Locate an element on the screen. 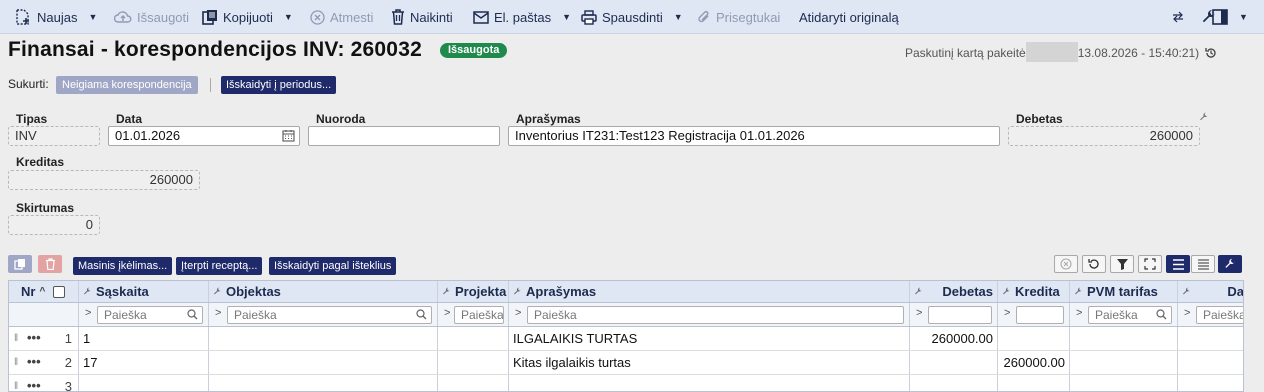 This screenshot has height=392, width=1264. save-button: Išsaugoti is located at coordinates (151, 17).